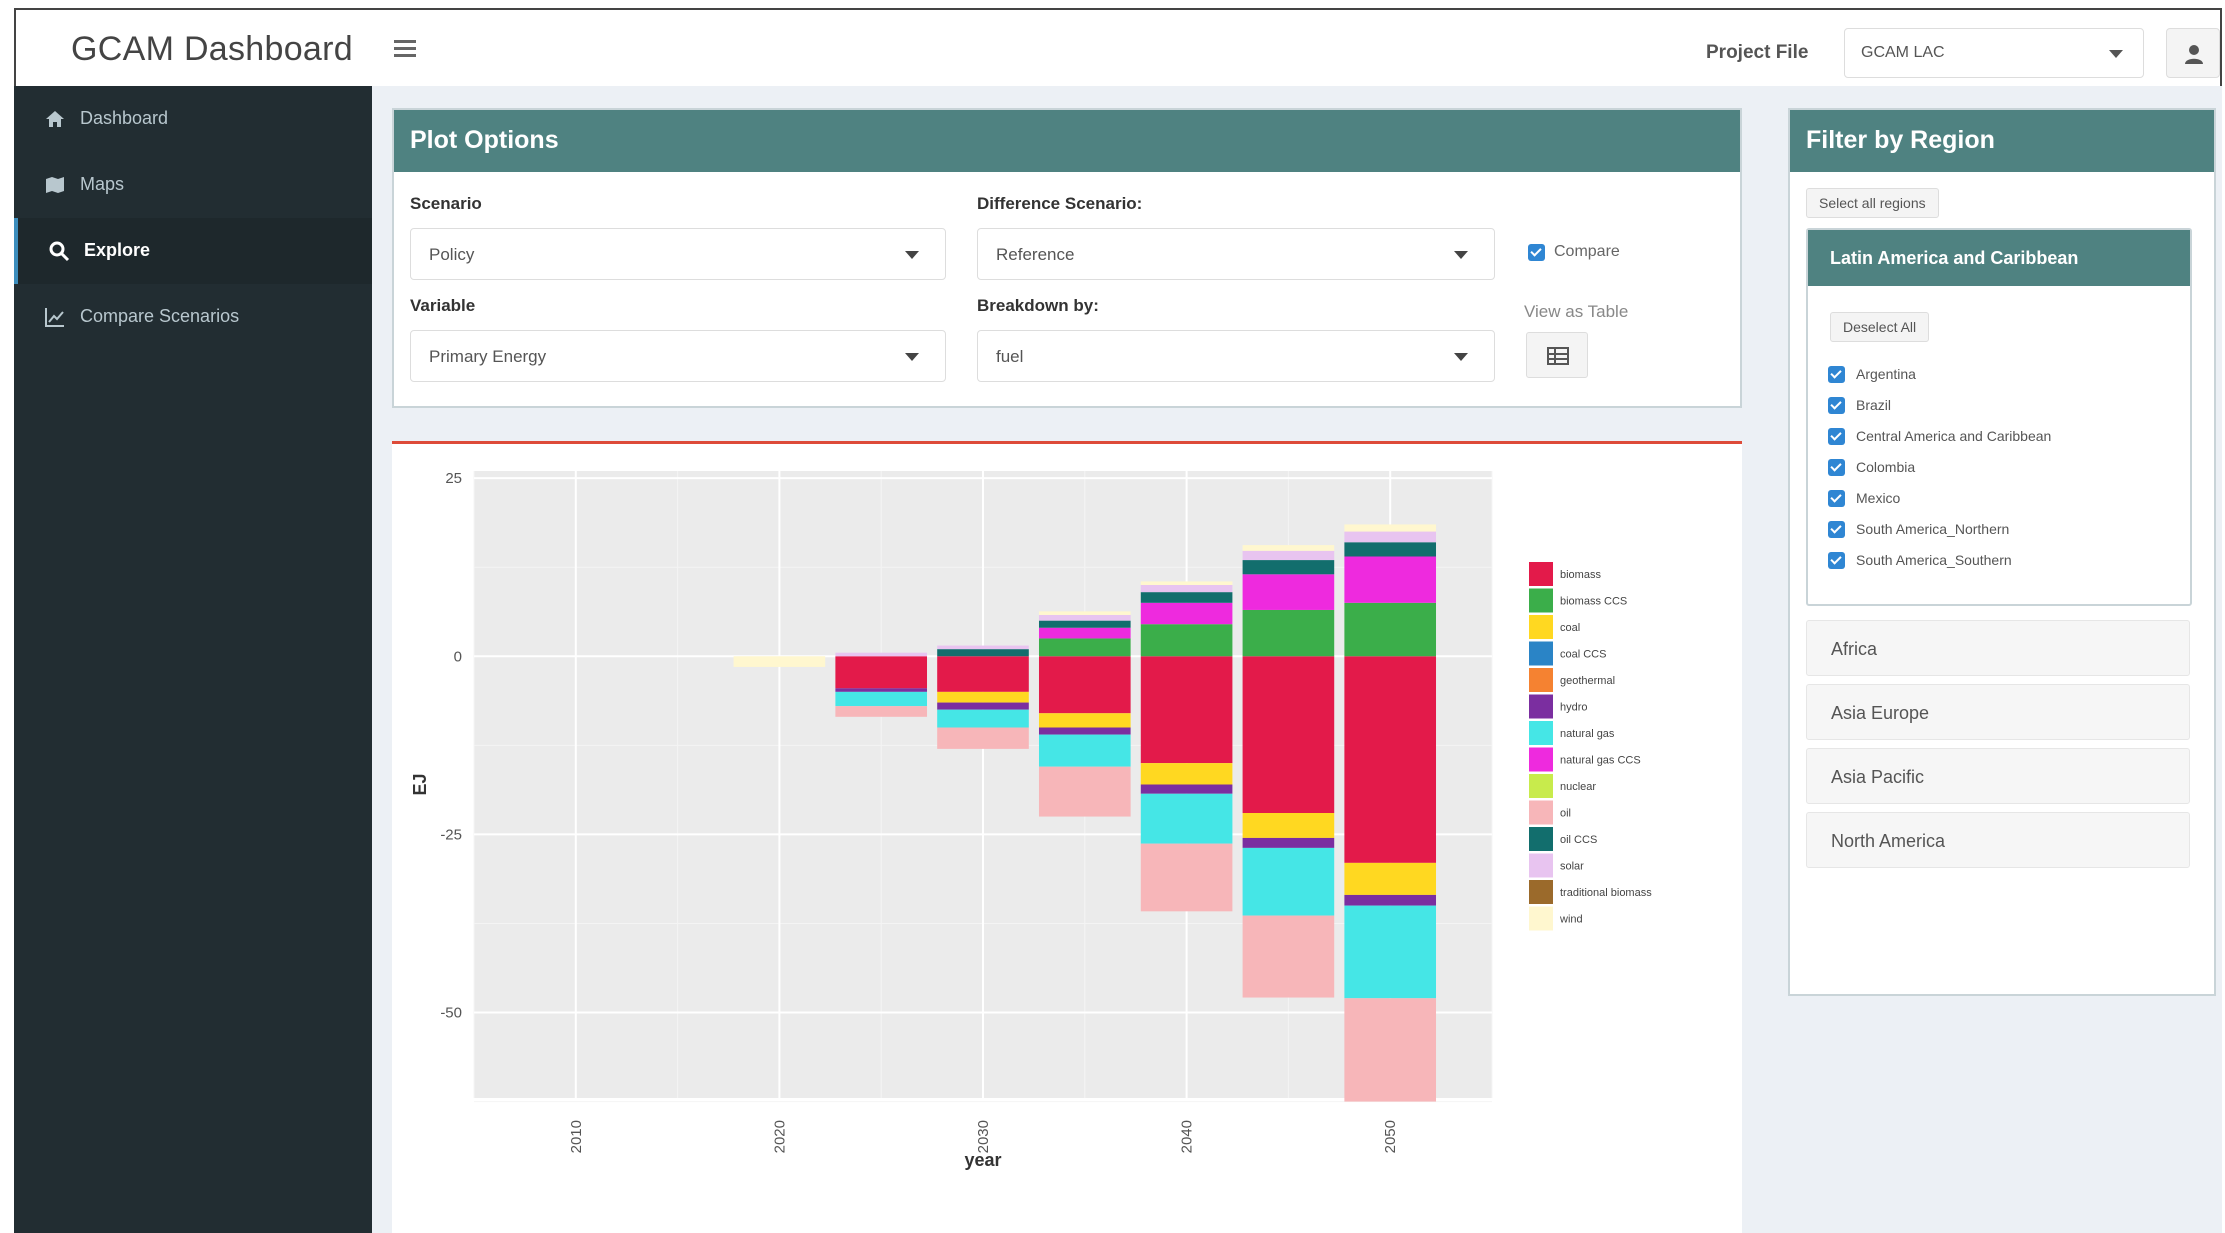 Image resolution: width=2225 pixels, height=1233 pixels. I want to click on difference-scenario-value: Reference, so click(1035, 254).